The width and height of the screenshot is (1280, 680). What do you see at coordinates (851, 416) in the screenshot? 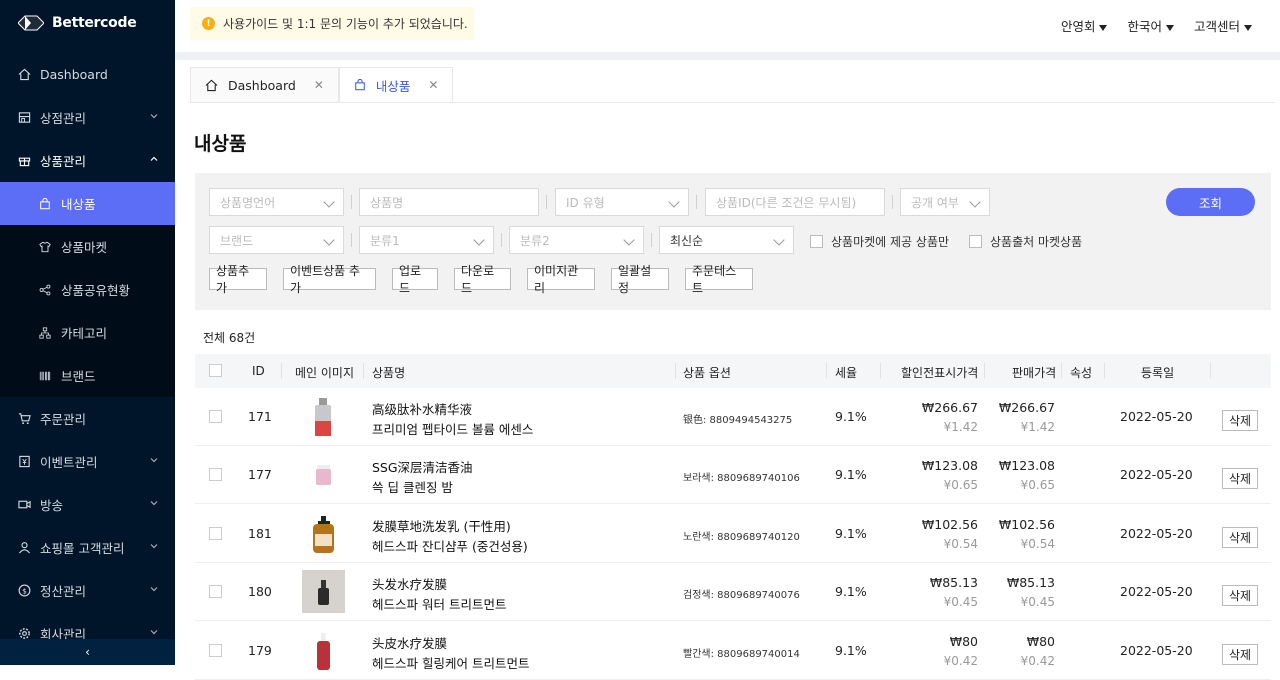
I see `tax-rate: 9.1%` at bounding box center [851, 416].